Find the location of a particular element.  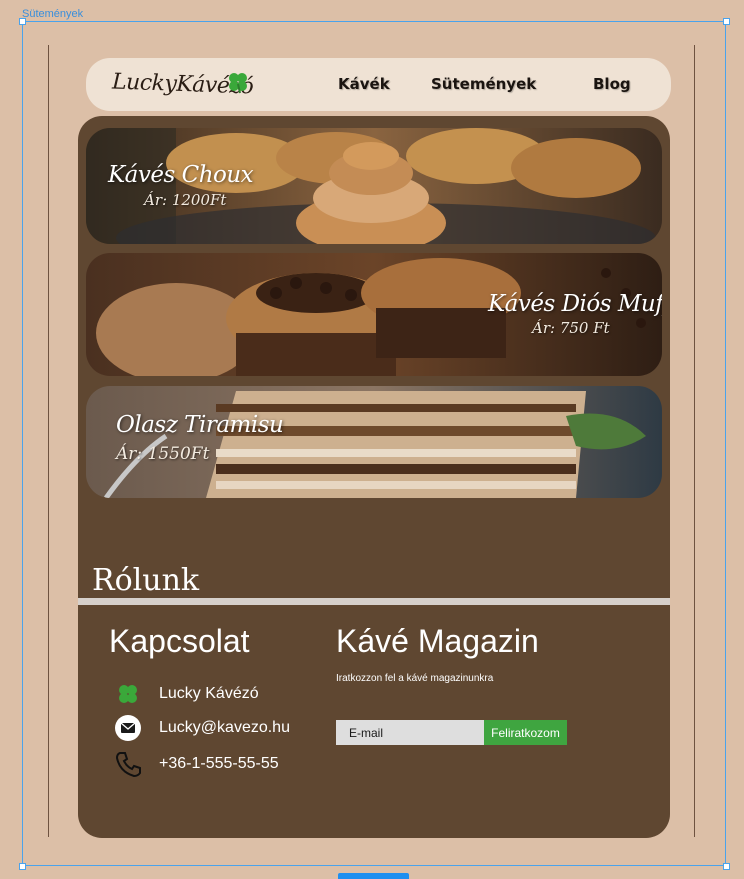

navbar: LuckyKávézó Kávék Sütemények Blog is located at coordinates (378, 84).